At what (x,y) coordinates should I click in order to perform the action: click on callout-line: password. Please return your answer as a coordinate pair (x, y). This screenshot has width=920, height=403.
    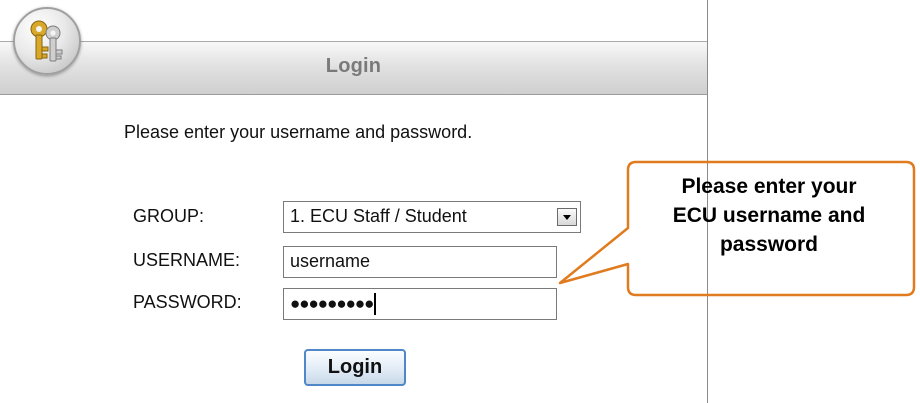
    Looking at the image, I should click on (769, 244).